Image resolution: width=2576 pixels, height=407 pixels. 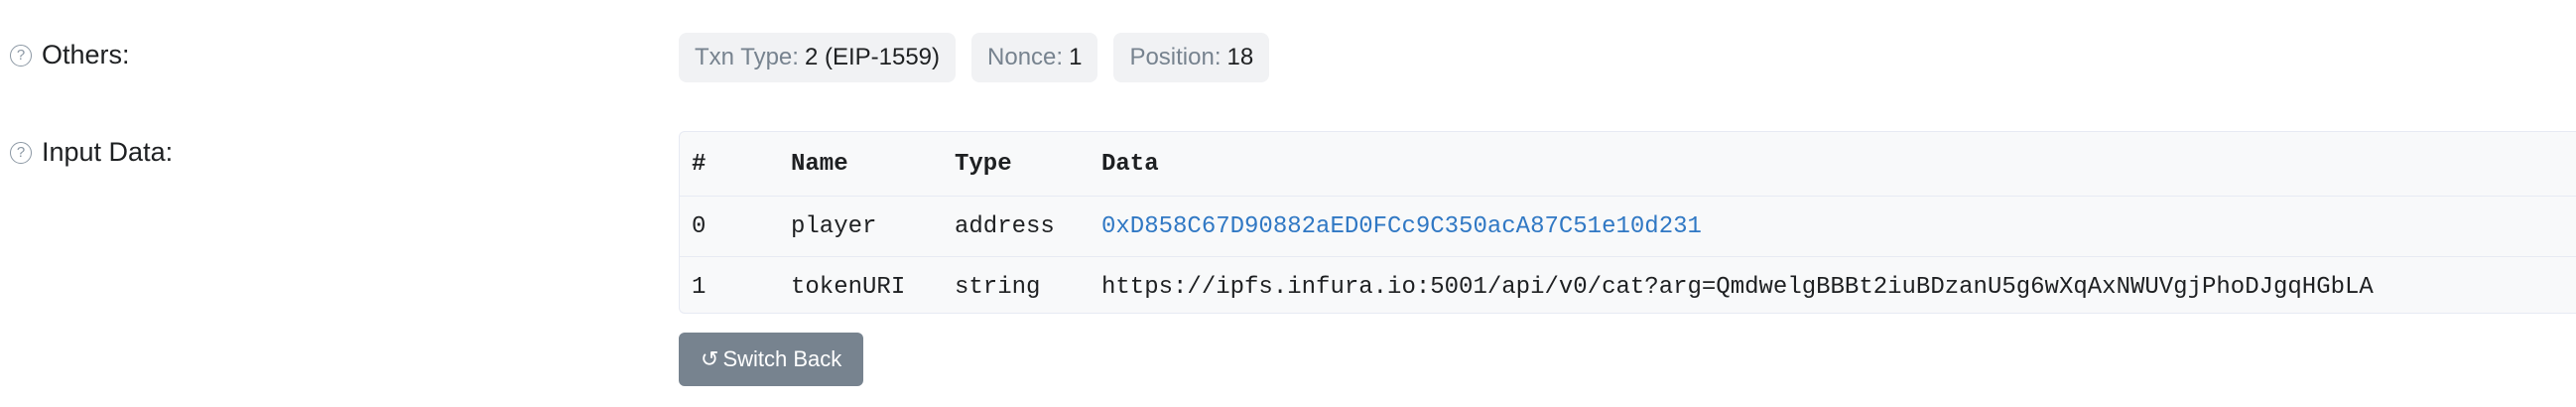 I want to click on row-type: address, so click(x=1027, y=226).